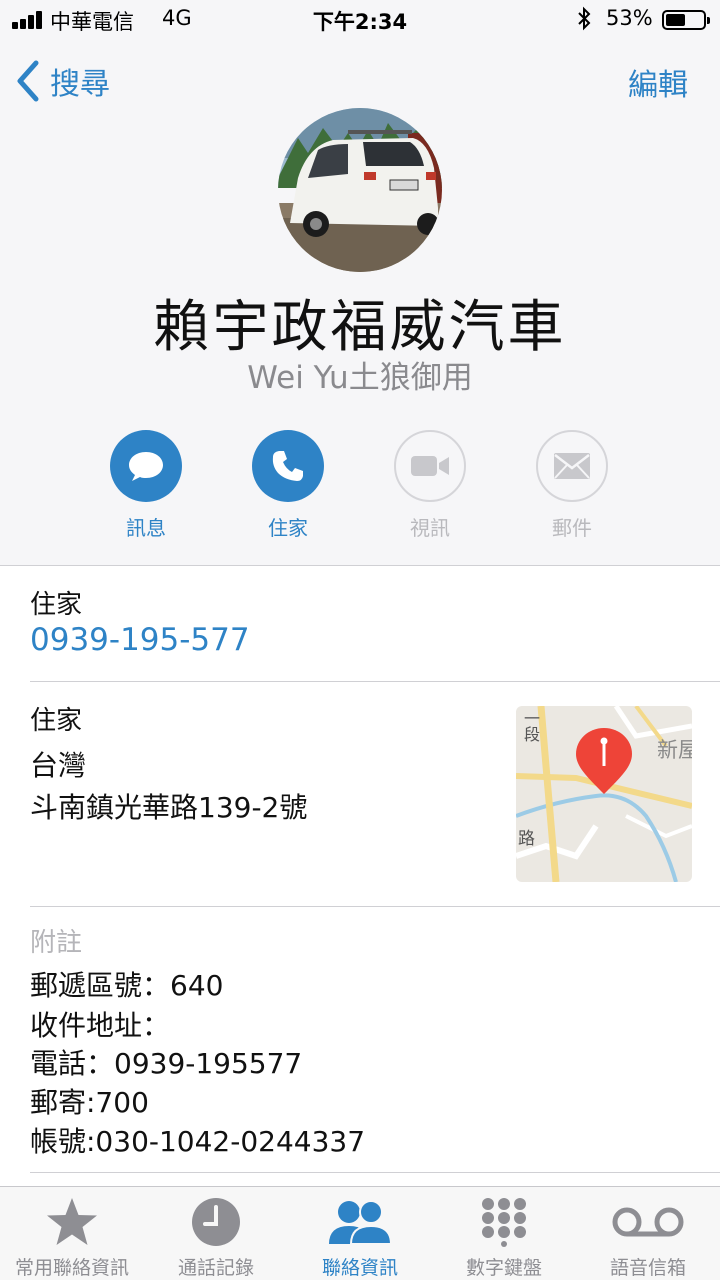  I want to click on tab-bar: 常用聯絡資訊 通話記錄 聯絡資訊 數字鍵盤 語音信箱, so click(360, 1233).